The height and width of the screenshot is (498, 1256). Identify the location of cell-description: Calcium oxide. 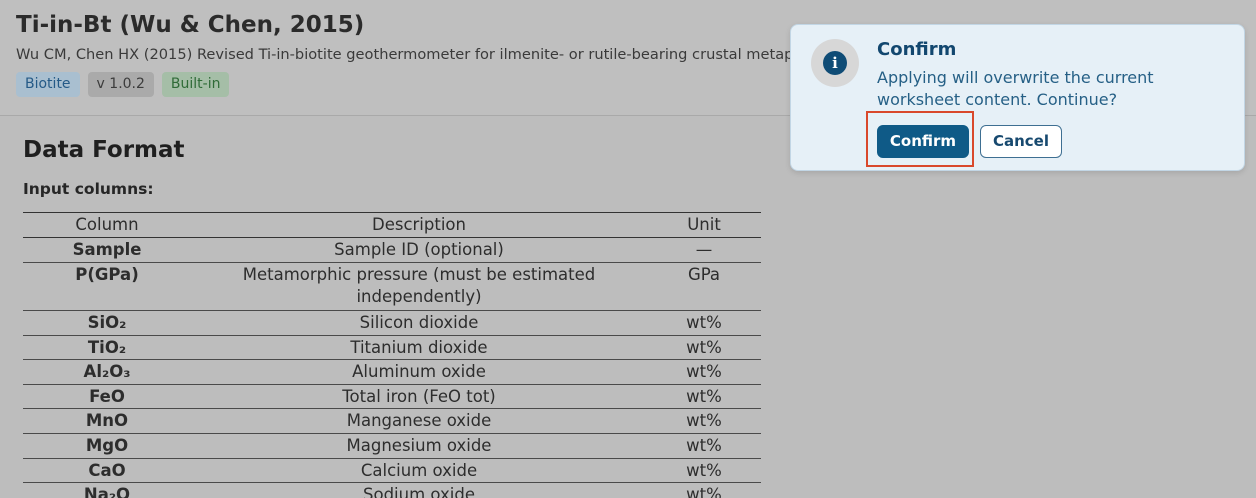
(419, 471).